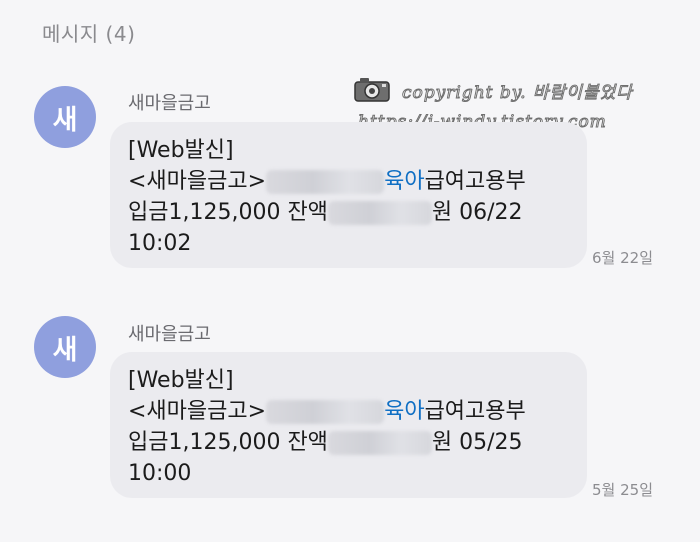  What do you see at coordinates (622, 258) in the screenshot?
I see `message-date: 6월 22일` at bounding box center [622, 258].